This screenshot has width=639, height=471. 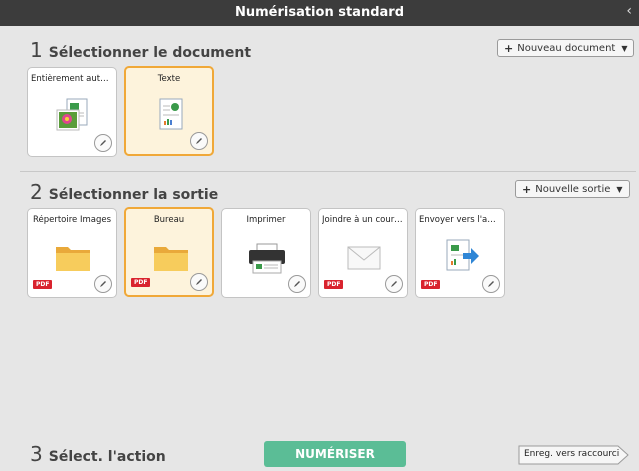 I want to click on output-card-email: Joindre à un courriel PDF, so click(x=363, y=253).